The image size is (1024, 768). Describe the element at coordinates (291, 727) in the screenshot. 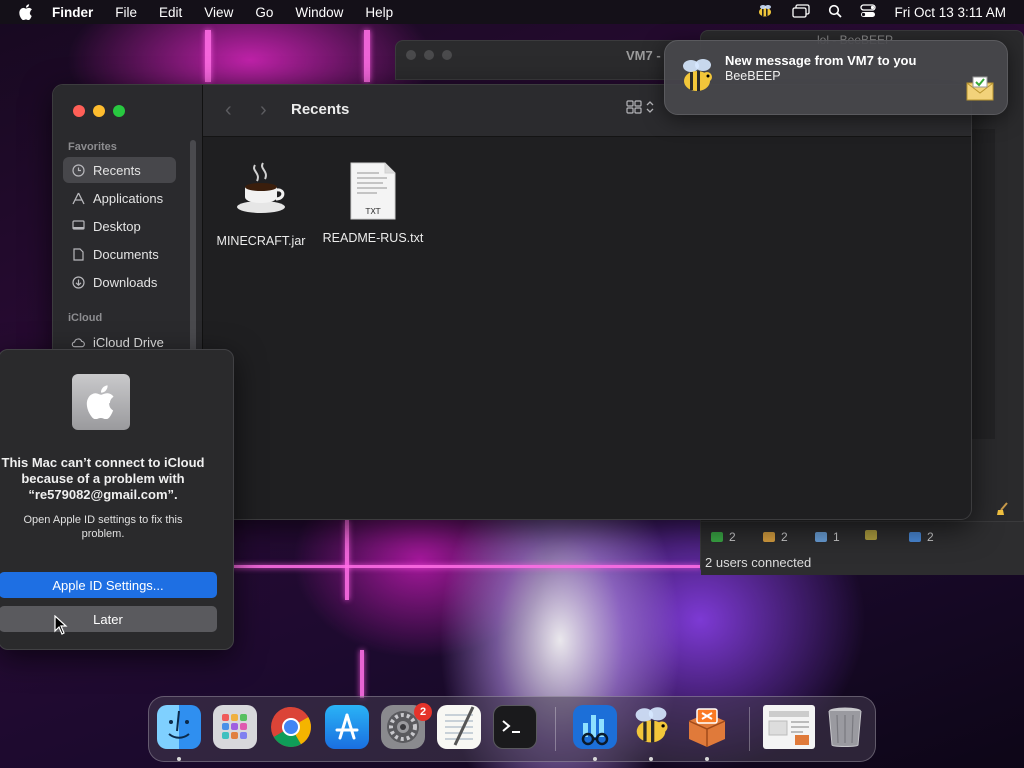

I see `chrome-dock-icon` at that location.